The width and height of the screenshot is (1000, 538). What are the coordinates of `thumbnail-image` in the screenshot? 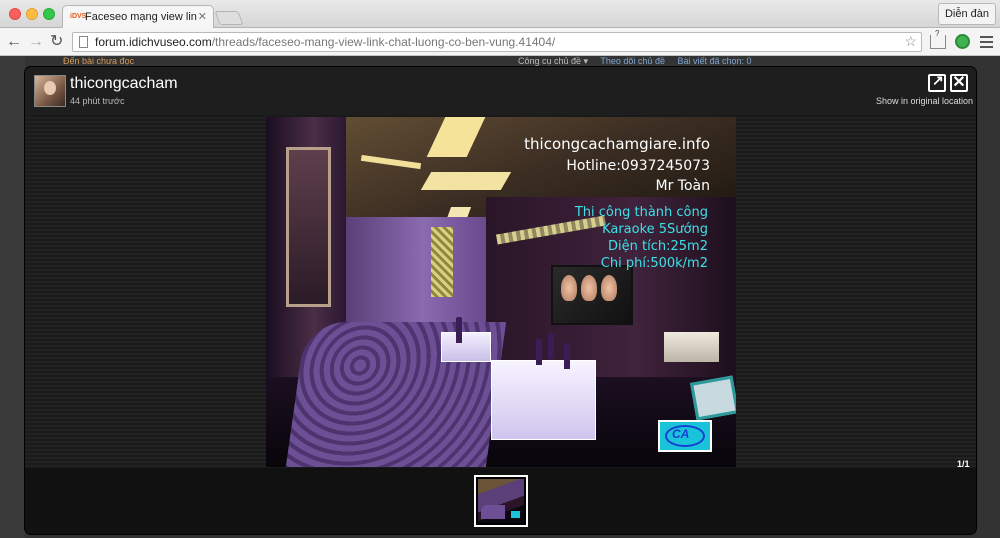 It's located at (501, 501).